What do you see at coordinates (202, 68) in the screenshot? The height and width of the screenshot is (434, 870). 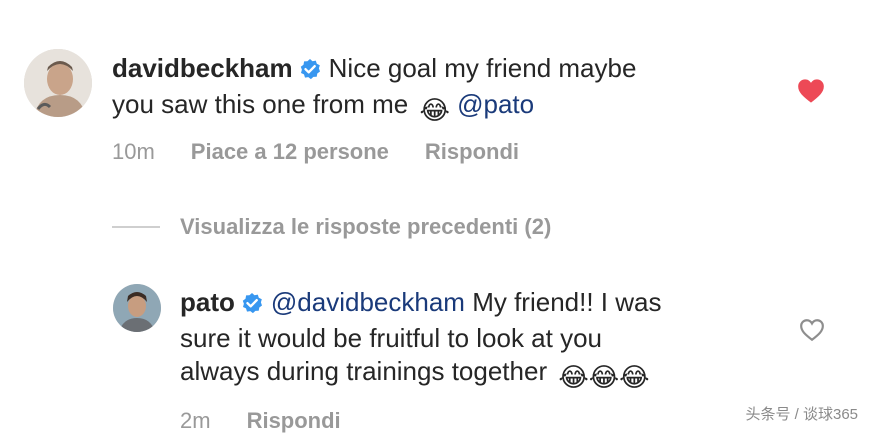 I see `username-link: davidbeckham` at bounding box center [202, 68].